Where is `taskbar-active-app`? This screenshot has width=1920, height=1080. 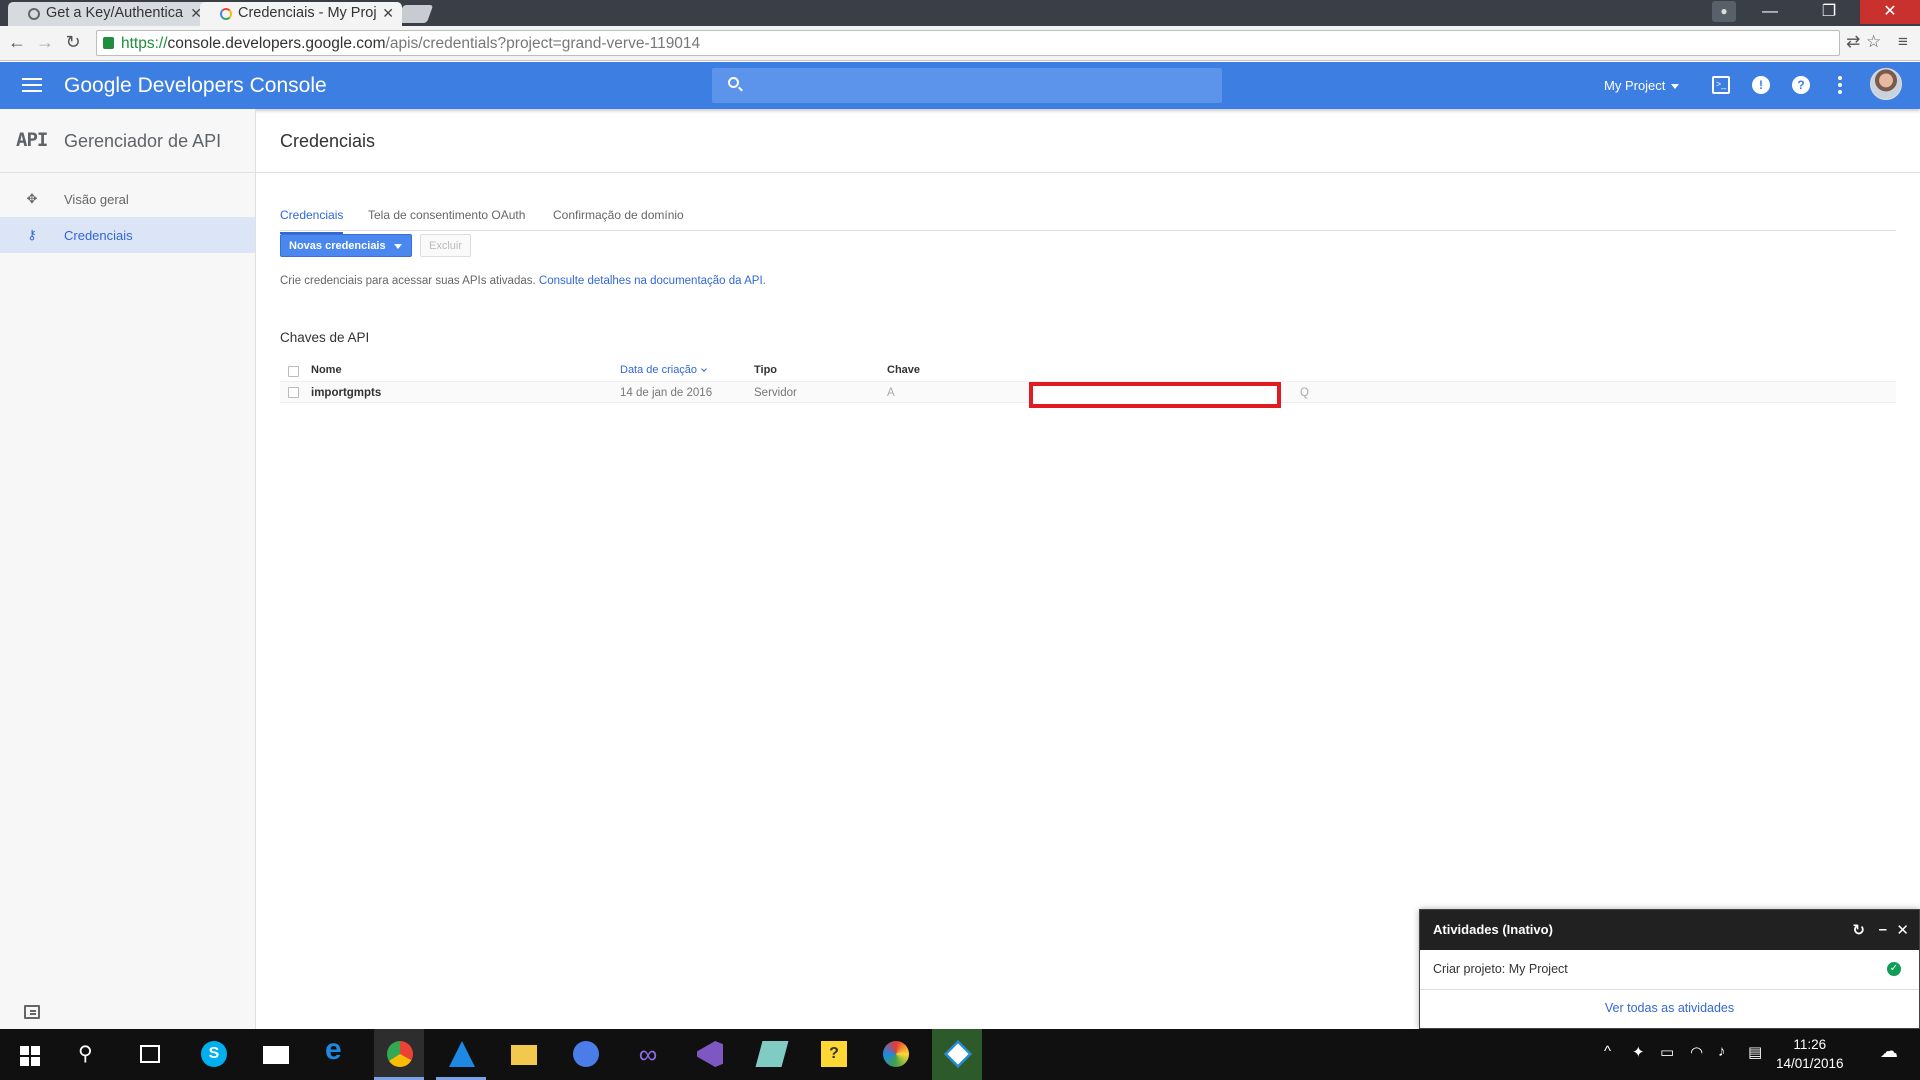 taskbar-active-app is located at coordinates (957, 1054).